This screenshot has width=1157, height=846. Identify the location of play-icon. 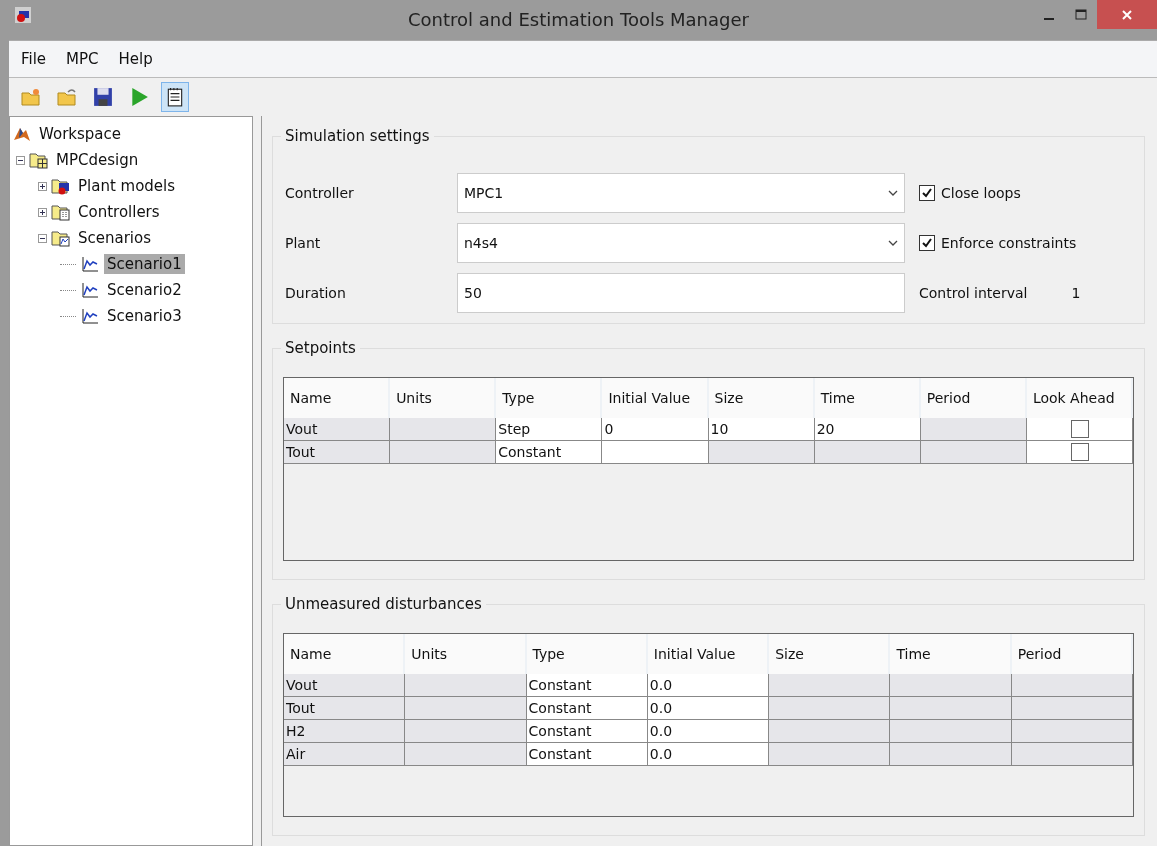
(139, 97).